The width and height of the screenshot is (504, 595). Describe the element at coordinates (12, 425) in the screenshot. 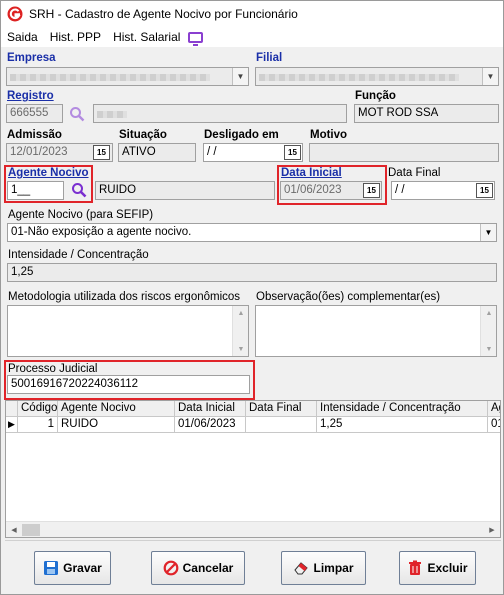

I see `row-indicator-icon: ▶` at that location.